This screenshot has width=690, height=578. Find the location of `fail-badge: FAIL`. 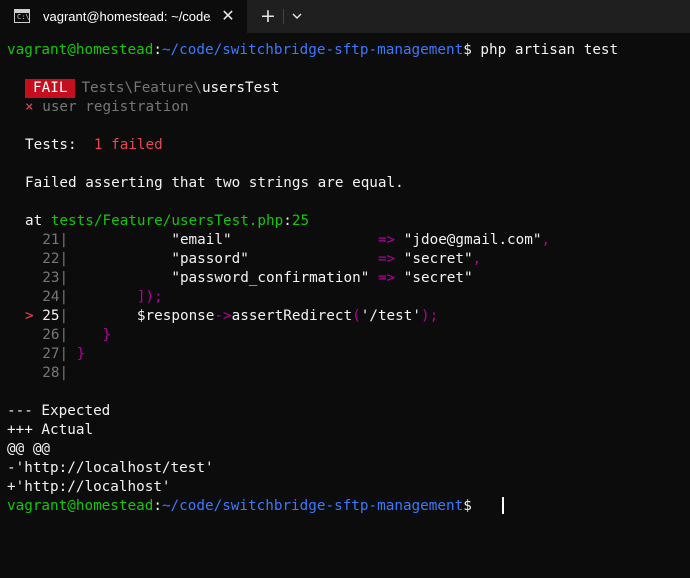

fail-badge: FAIL is located at coordinates (50, 88).